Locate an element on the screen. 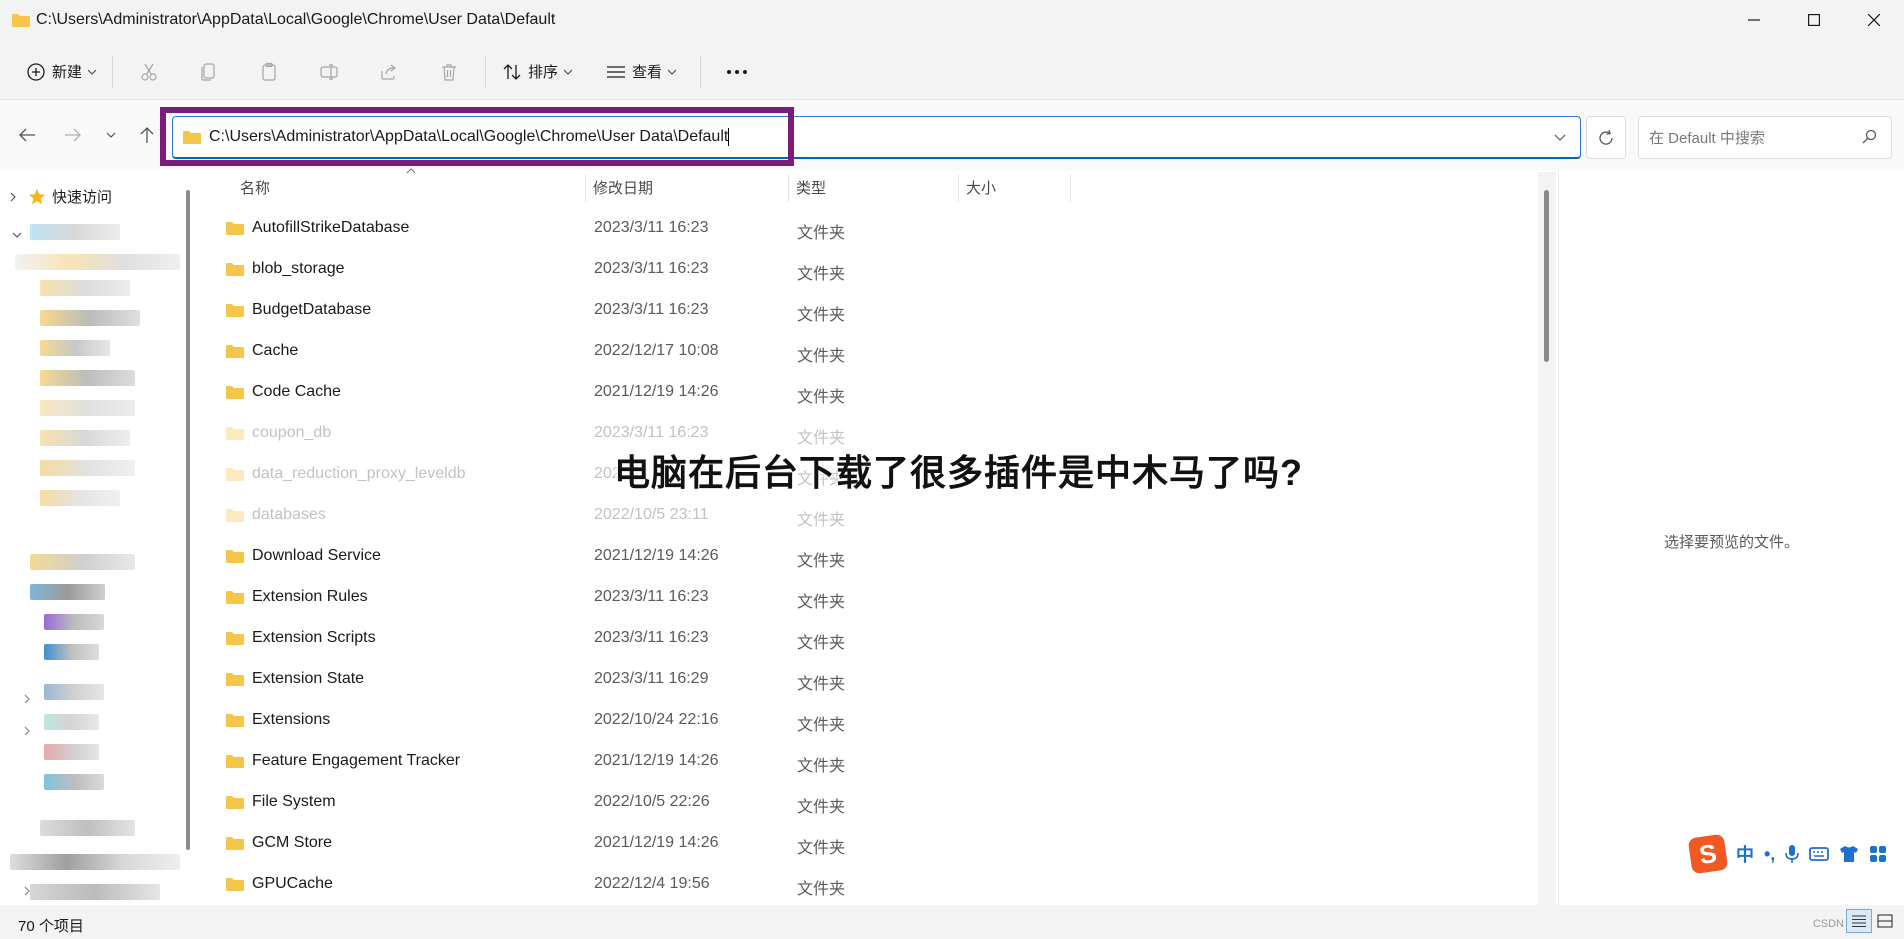  recent-locations-button is located at coordinates (111, 135).